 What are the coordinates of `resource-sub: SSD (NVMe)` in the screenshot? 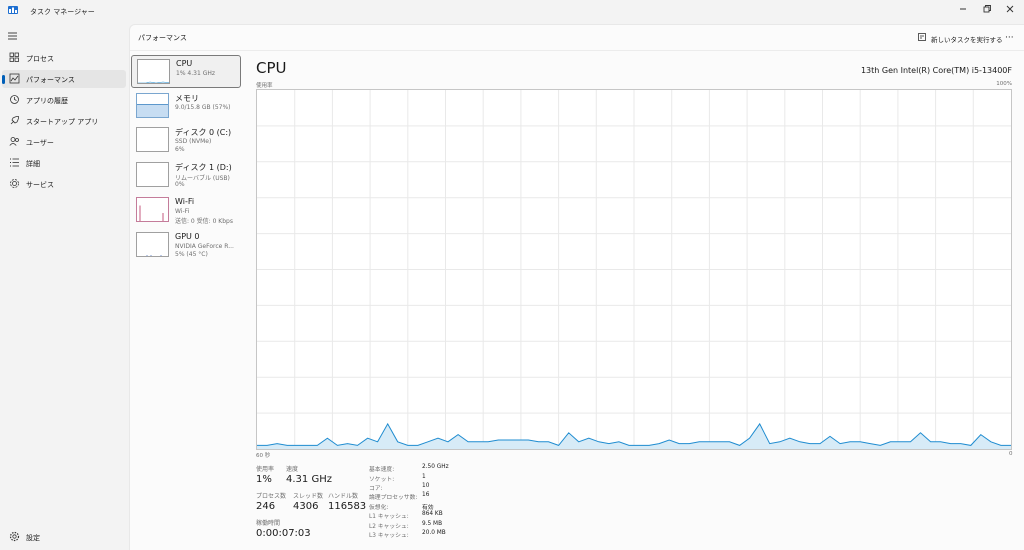 It's located at (193, 141).